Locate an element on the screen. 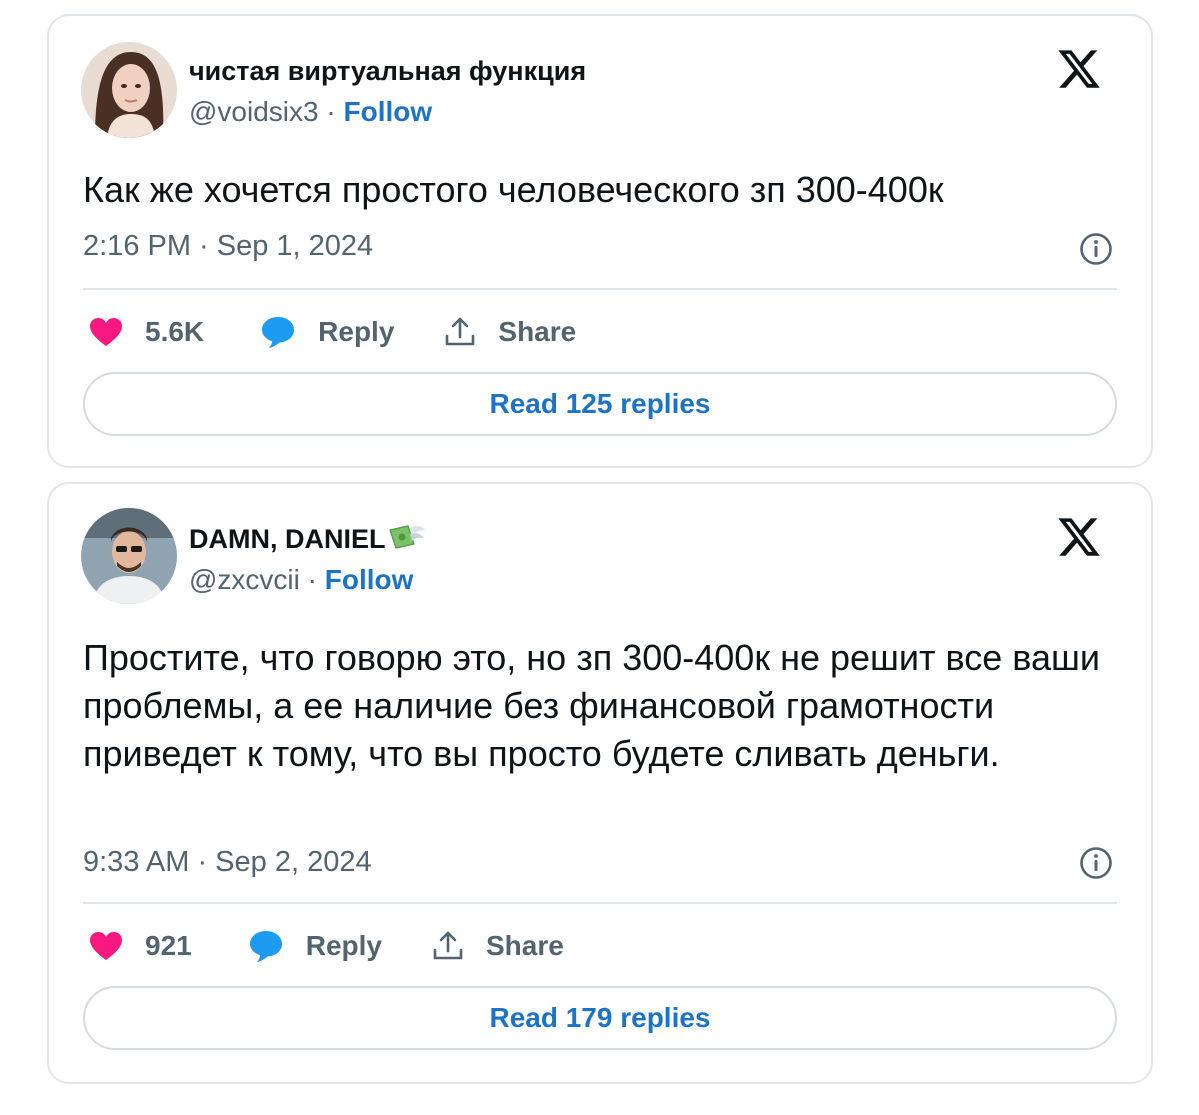  action-bar: 921 Reply Share is located at coordinates (326, 946).